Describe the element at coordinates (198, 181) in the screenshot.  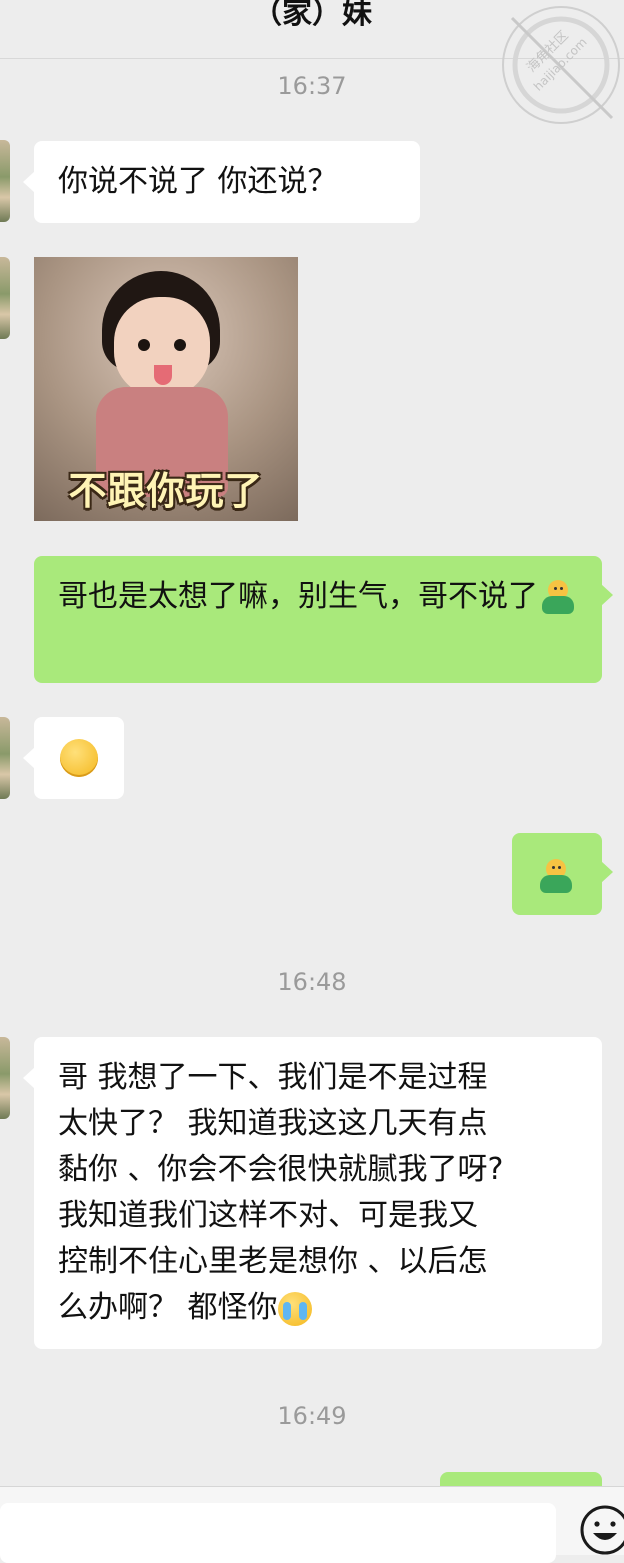
I see `message-text: 你说不说了 你还说？` at that location.